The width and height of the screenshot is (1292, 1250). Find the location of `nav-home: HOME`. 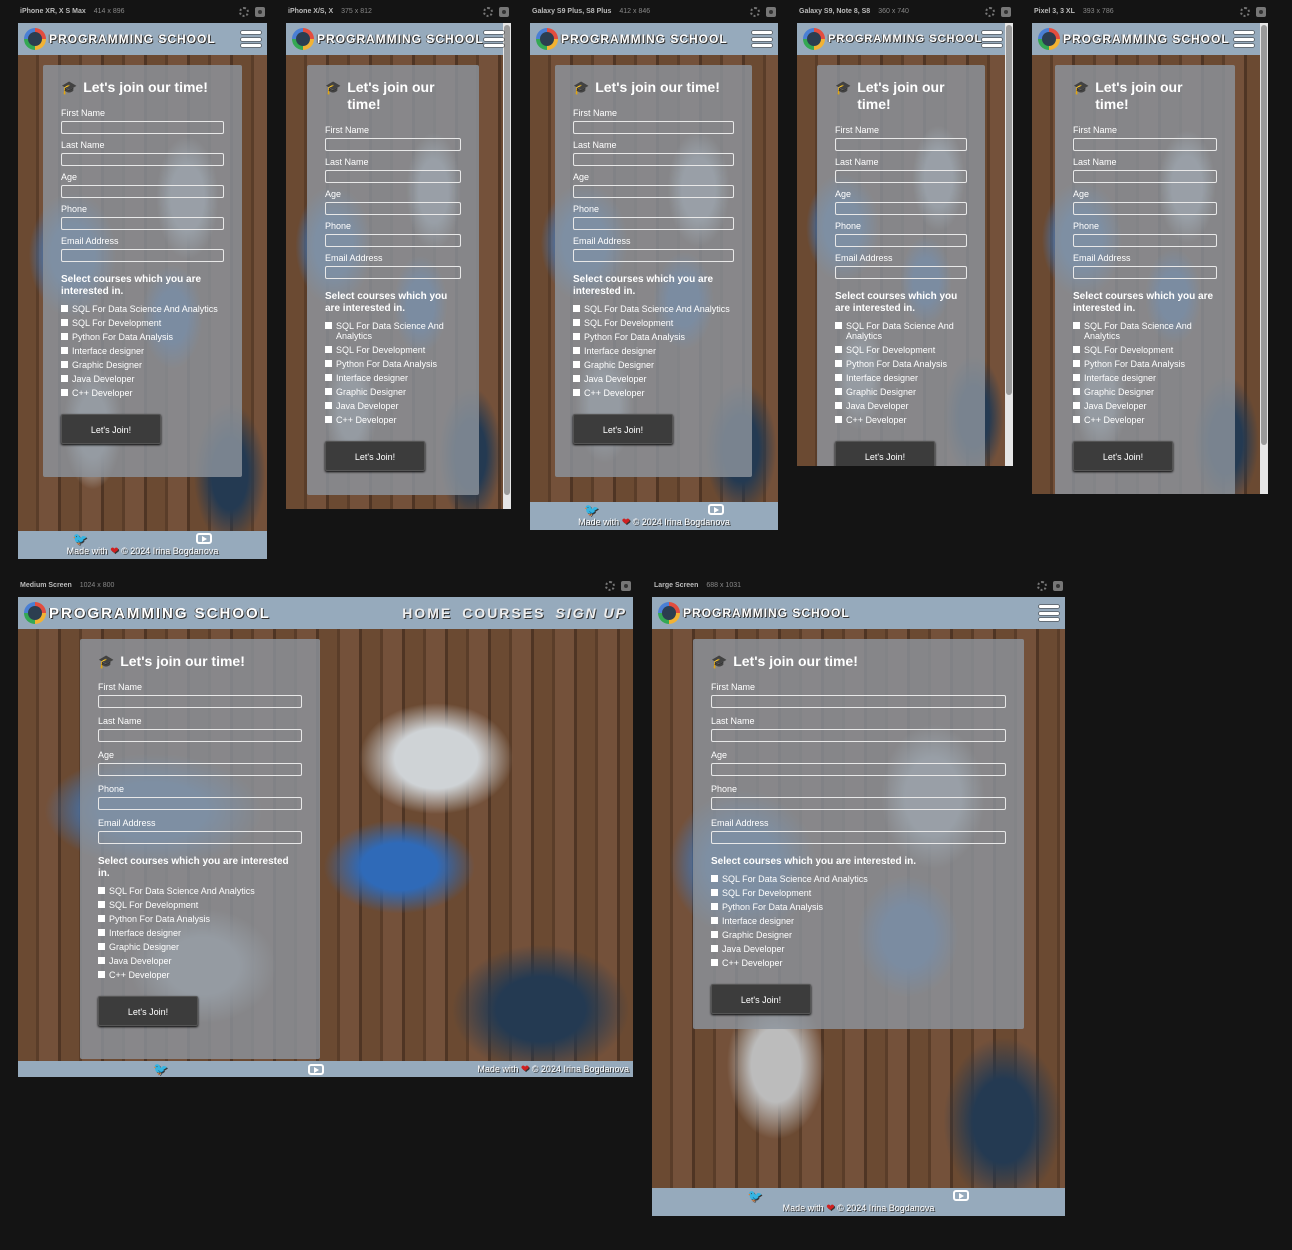

nav-home: HOME is located at coordinates (427, 613).